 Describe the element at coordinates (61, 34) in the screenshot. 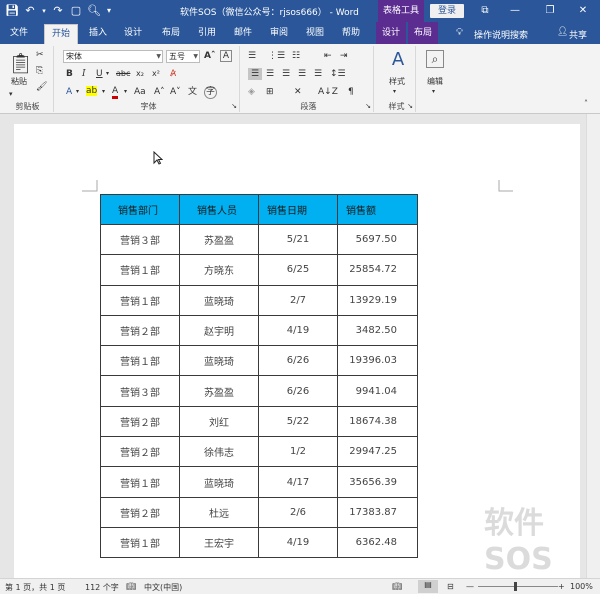

I see `tab-home: 开始` at that location.